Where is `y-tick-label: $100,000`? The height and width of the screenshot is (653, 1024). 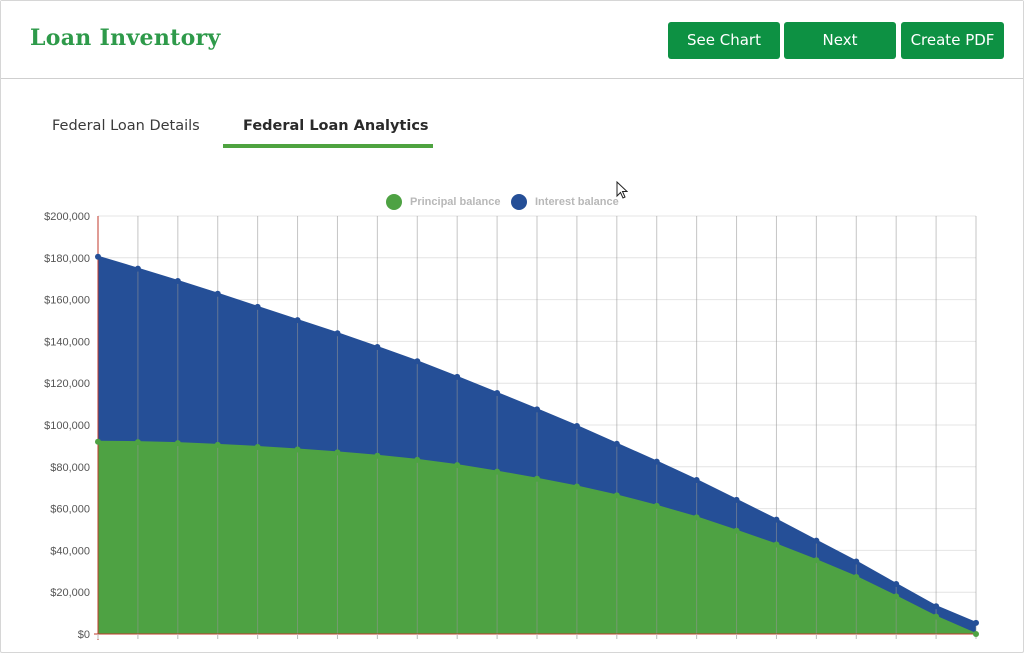 y-tick-label: $100,000 is located at coordinates (67, 426).